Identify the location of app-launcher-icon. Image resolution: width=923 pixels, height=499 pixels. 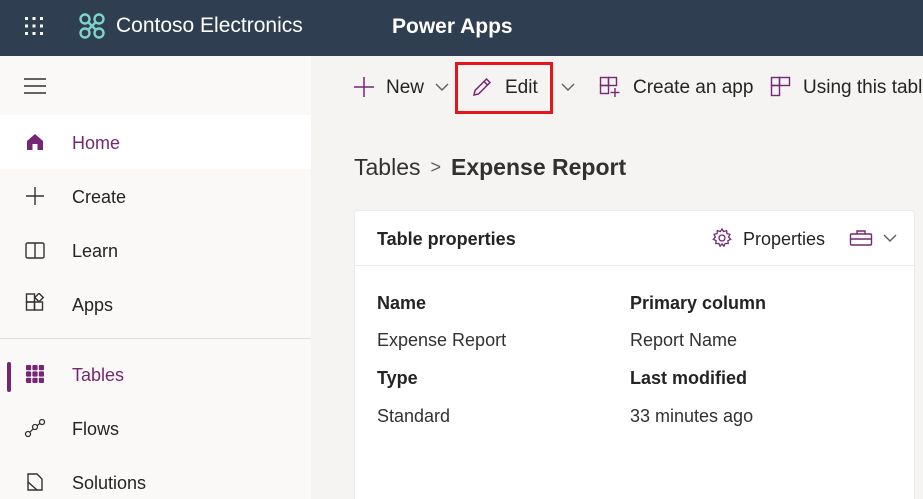
(34, 26).